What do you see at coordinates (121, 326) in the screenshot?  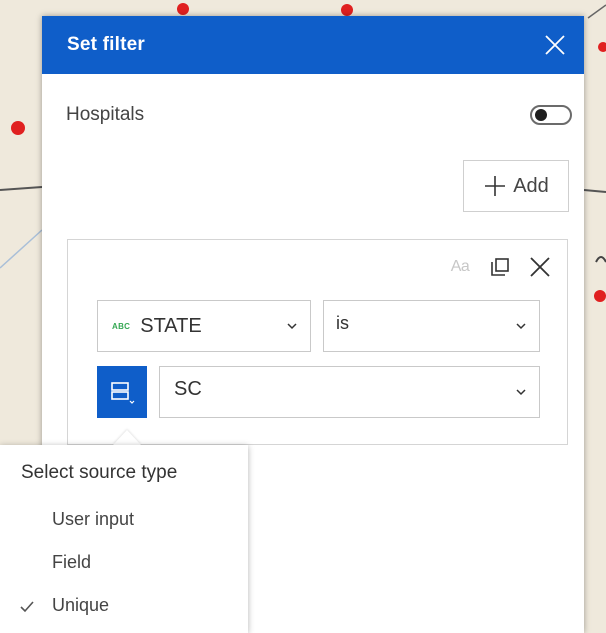 I see `string-field-icon: ABC` at bounding box center [121, 326].